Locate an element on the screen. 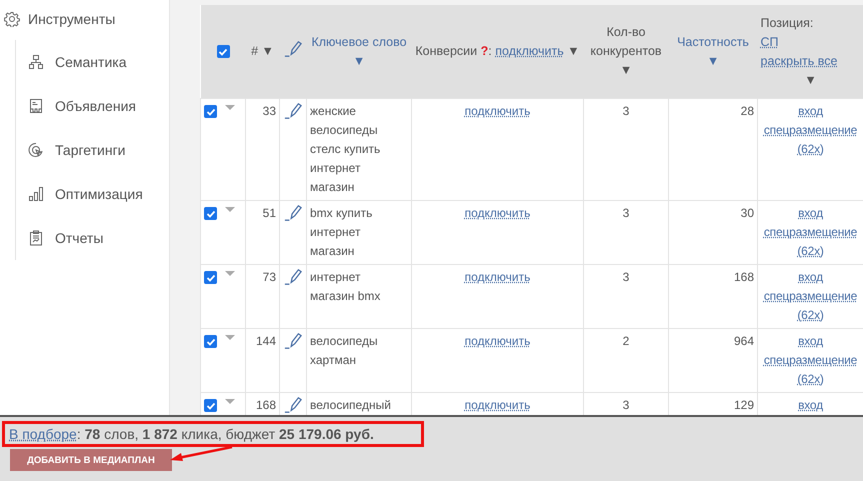 The width and height of the screenshot is (863, 481). summary-text: В подборе: 78 слов, 1 872 клика, бюджет 25 179.06 руб. is located at coordinates (191, 434).